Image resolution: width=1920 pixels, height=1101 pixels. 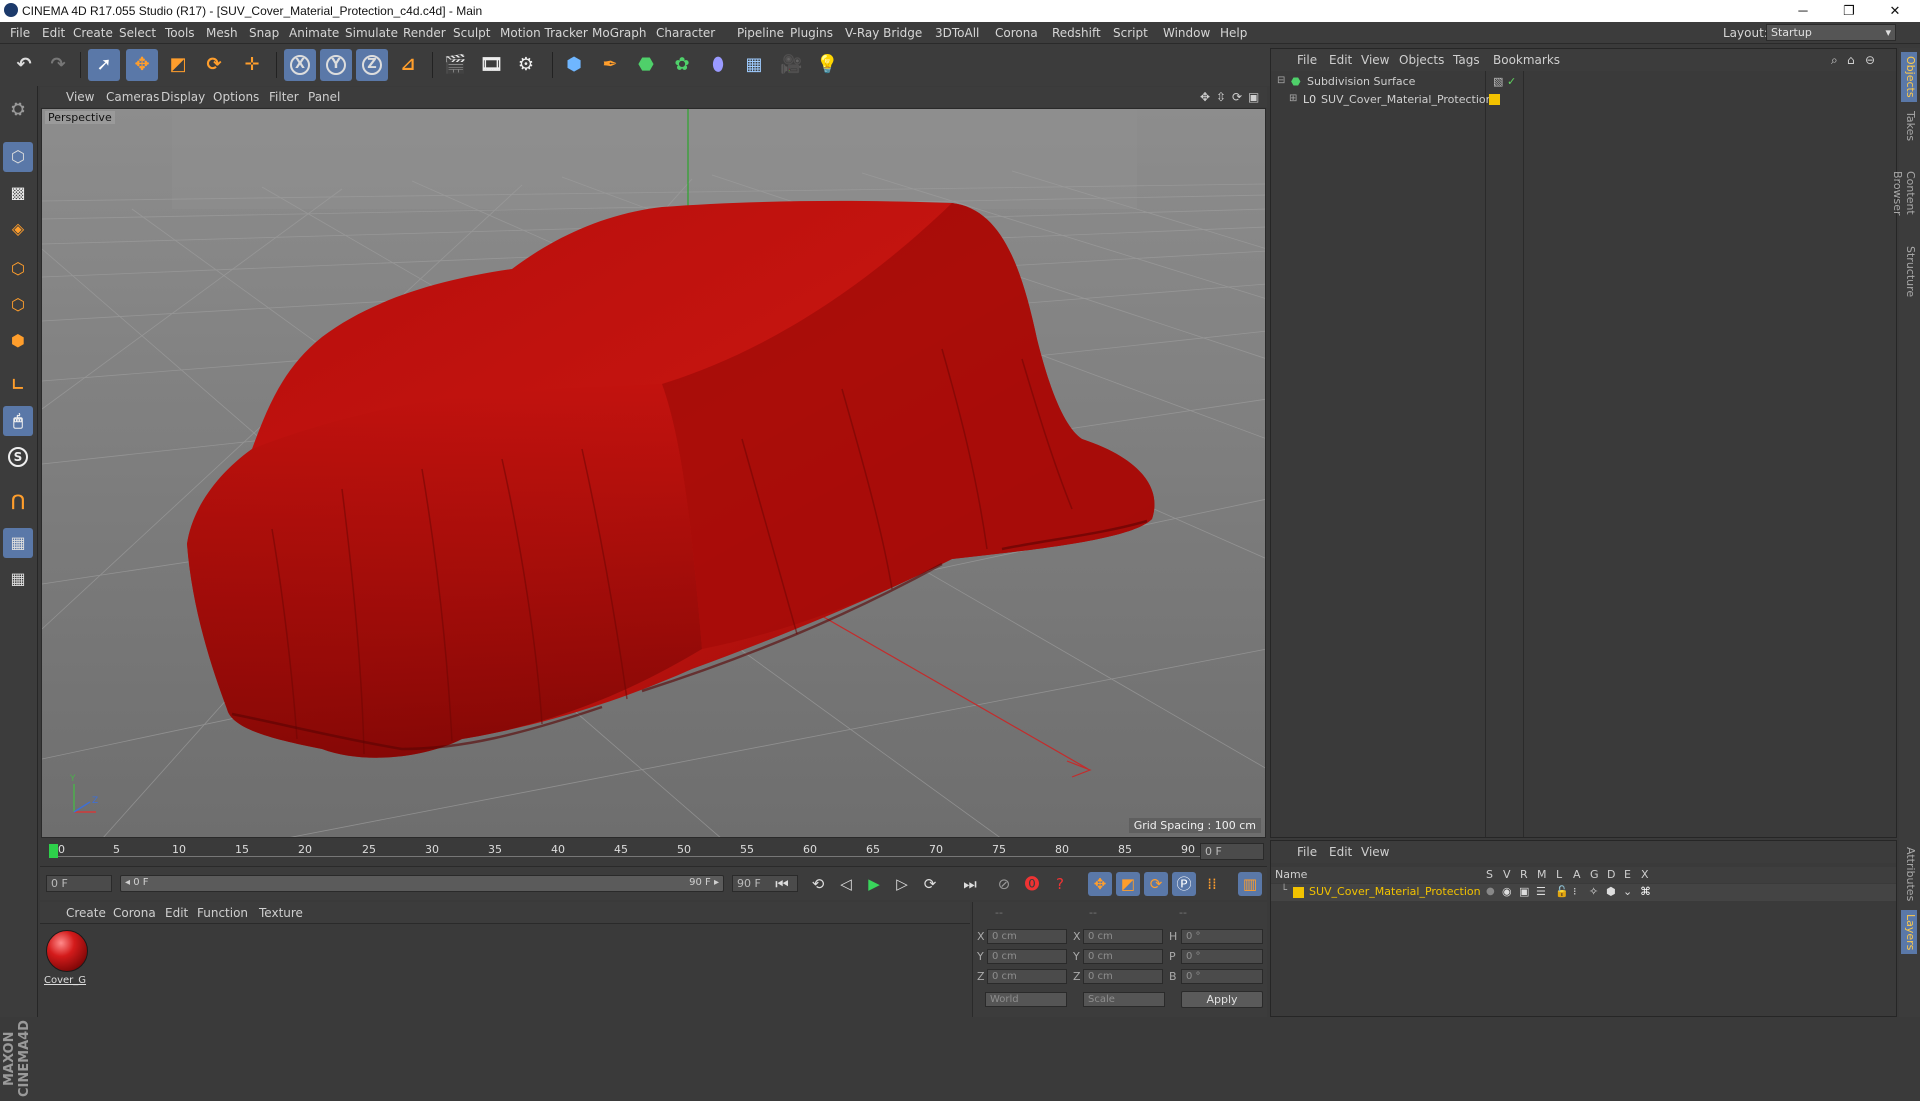 I want to click on material-thumbnail: Cover_G, so click(x=67, y=956).